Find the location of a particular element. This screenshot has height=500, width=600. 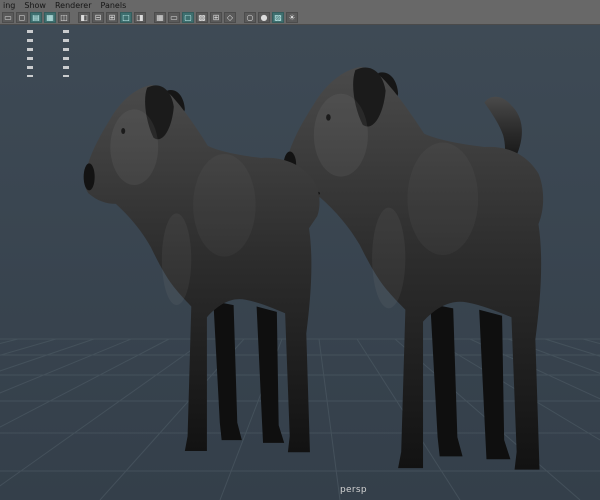

menu-item-show: Show is located at coordinates (35, 5).